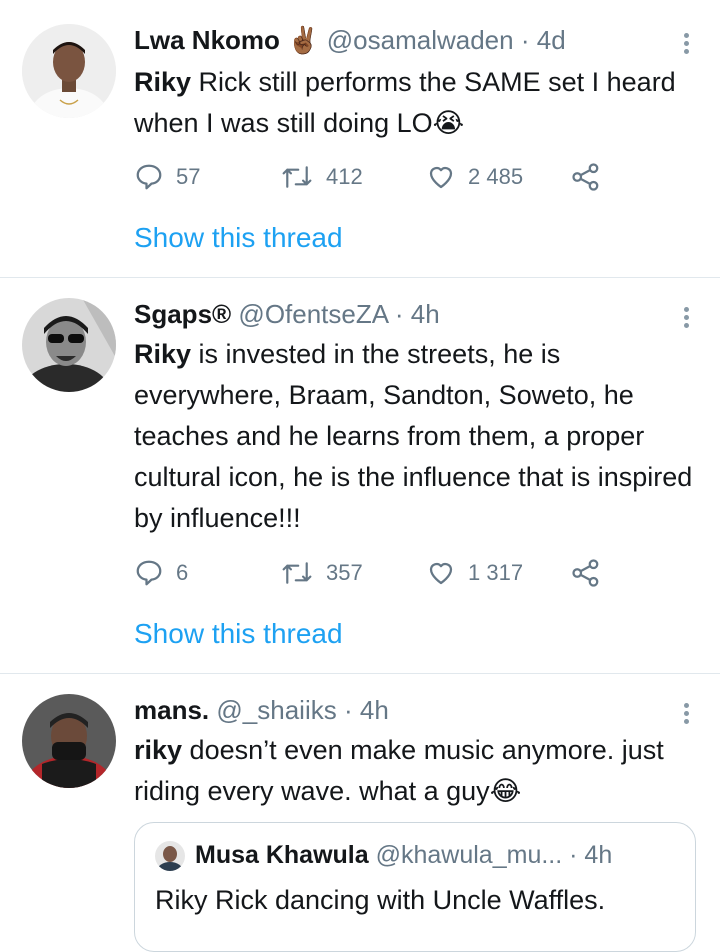 This screenshot has width=720, height=952. What do you see at coordinates (182, 314) in the screenshot?
I see `display-name: Sgaps®` at bounding box center [182, 314].